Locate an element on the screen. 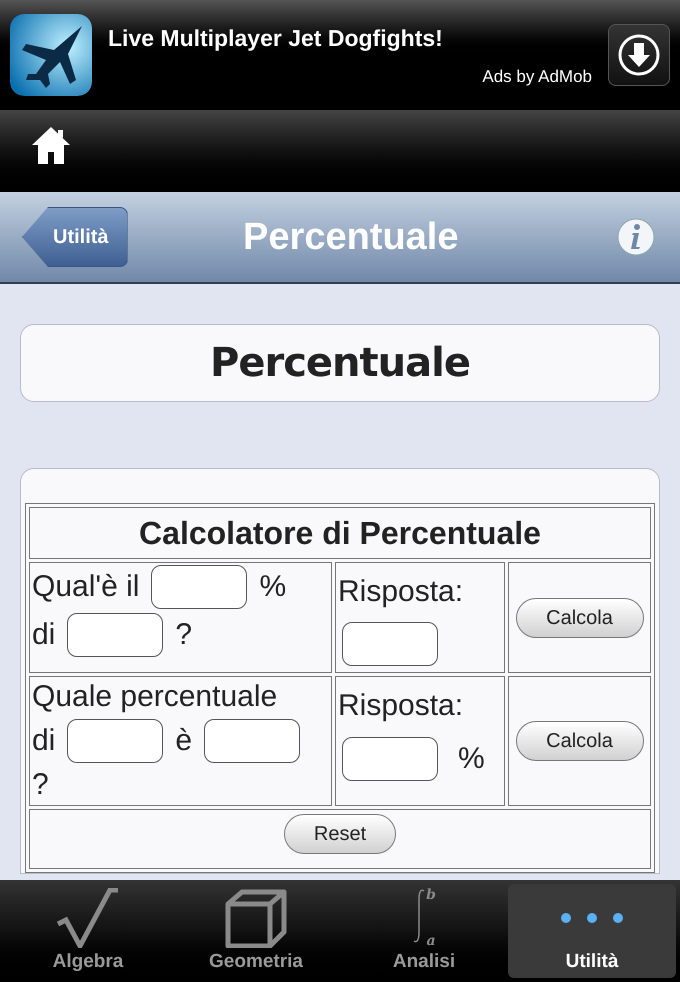  more-dots-icon is located at coordinates (592, 917).